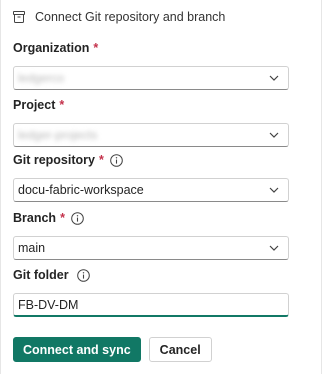 The image size is (323, 374). Describe the element at coordinates (41, 275) in the screenshot. I see `git-folder-label: Git folder` at that location.